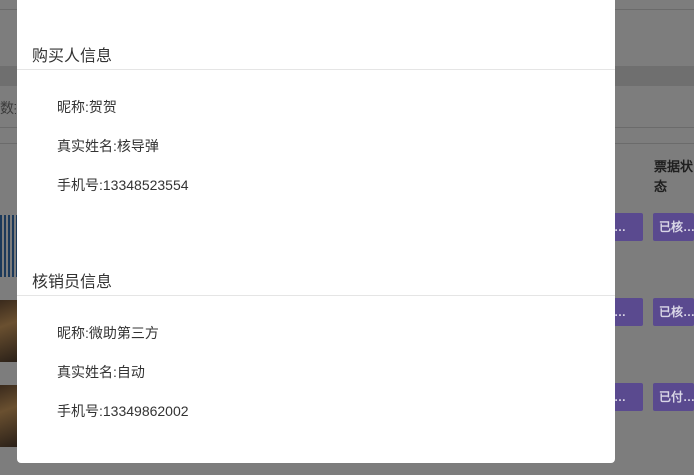 The image size is (694, 475). I want to click on buyer-phone: 手机号:13348523554, so click(123, 185).